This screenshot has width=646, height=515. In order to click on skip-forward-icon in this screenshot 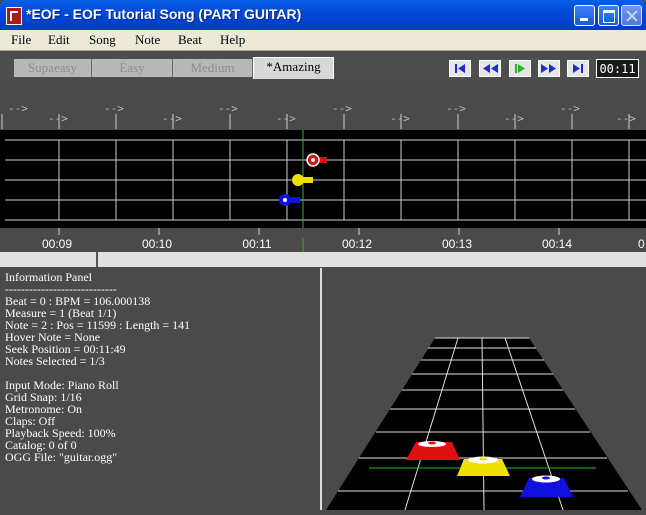, I will do `click(578, 68)`.